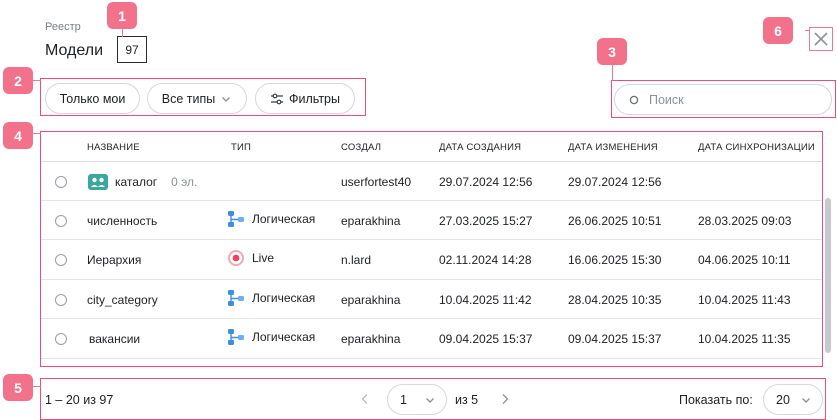 The image size is (837, 420). What do you see at coordinates (314, 98) in the screenshot?
I see `filters-label: Фильтры` at bounding box center [314, 98].